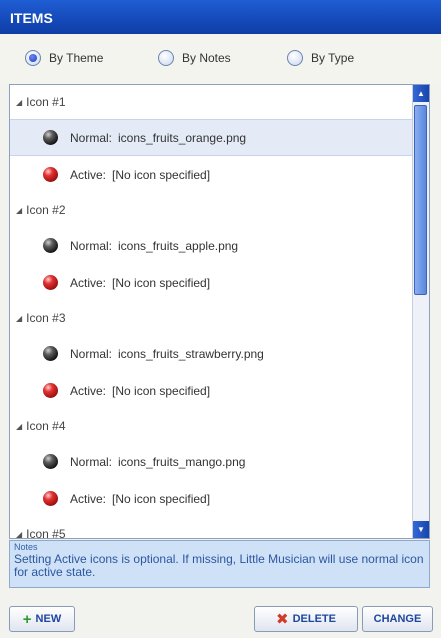 Image resolution: width=441 pixels, height=638 pixels. What do you see at coordinates (333, 58) in the screenshot?
I see `by-type-label: By Type` at bounding box center [333, 58].